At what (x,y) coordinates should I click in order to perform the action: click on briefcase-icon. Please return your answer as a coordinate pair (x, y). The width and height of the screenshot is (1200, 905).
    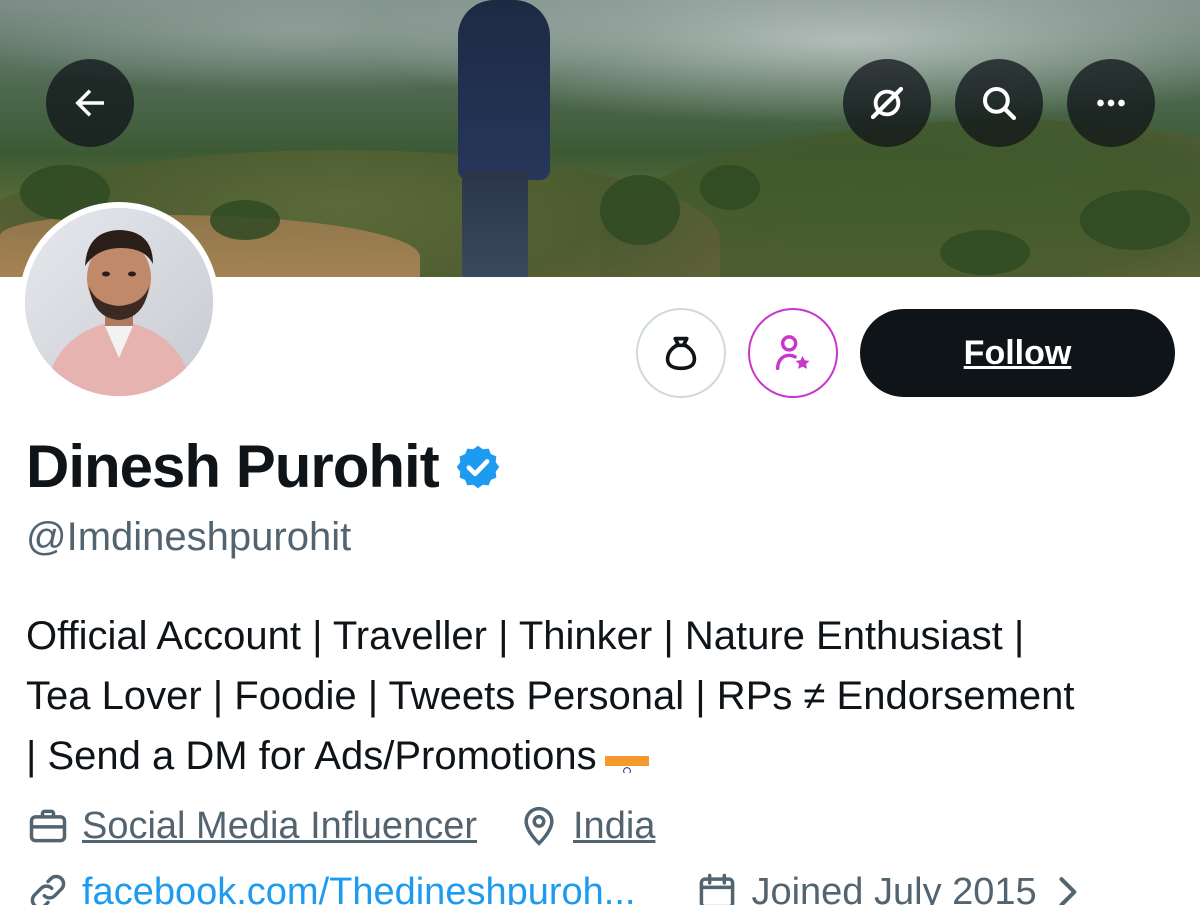
    Looking at the image, I should click on (48, 826).